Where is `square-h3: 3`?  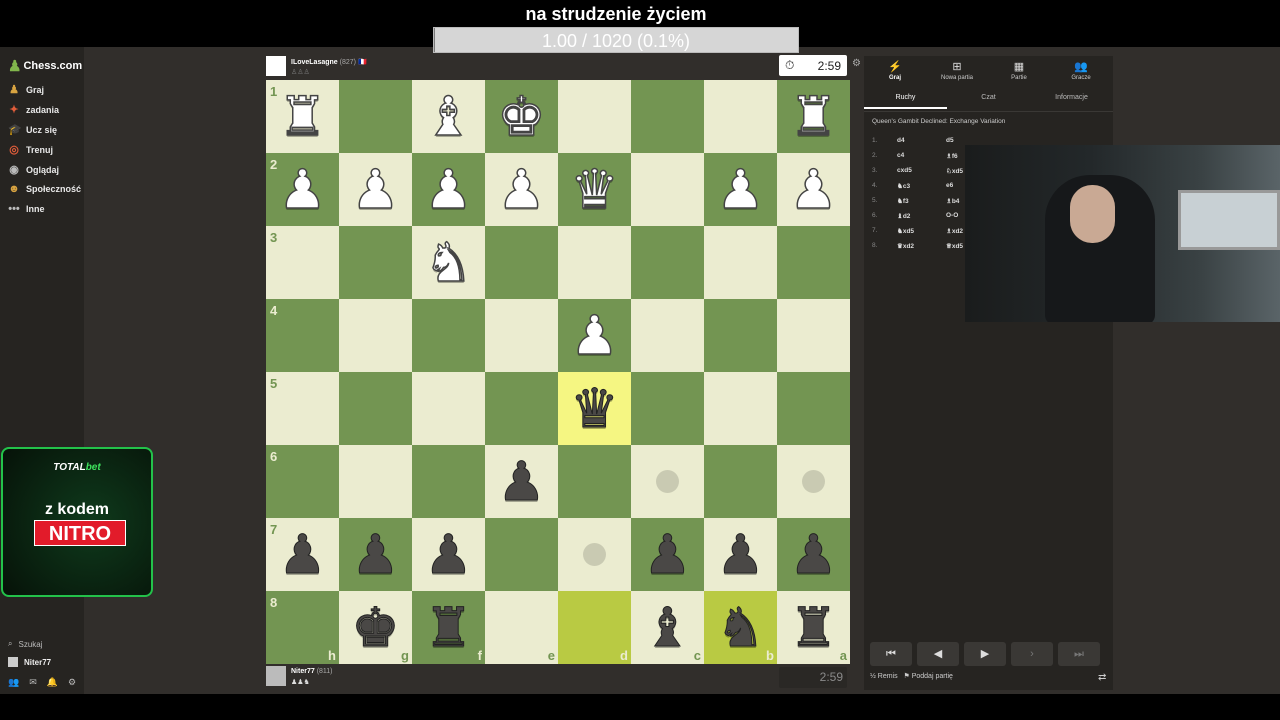 square-h3: 3 is located at coordinates (302, 262).